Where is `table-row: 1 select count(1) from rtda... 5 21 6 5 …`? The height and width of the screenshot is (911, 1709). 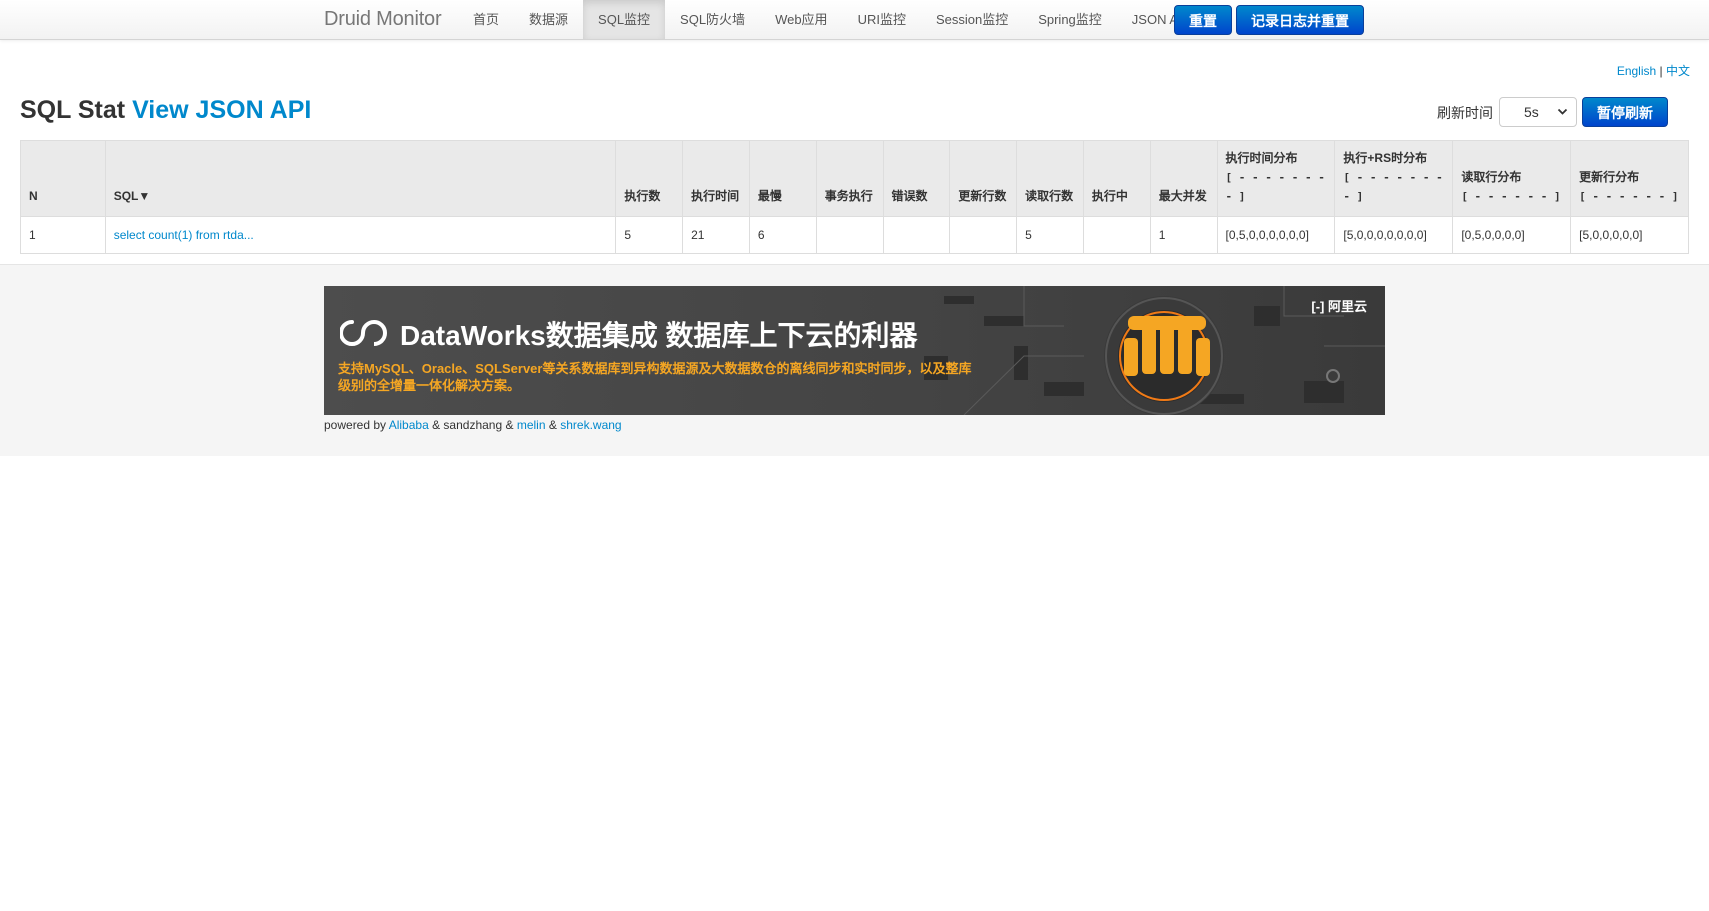 table-row: 1 select count(1) from rtda... 5 21 6 5 … is located at coordinates (854, 235).